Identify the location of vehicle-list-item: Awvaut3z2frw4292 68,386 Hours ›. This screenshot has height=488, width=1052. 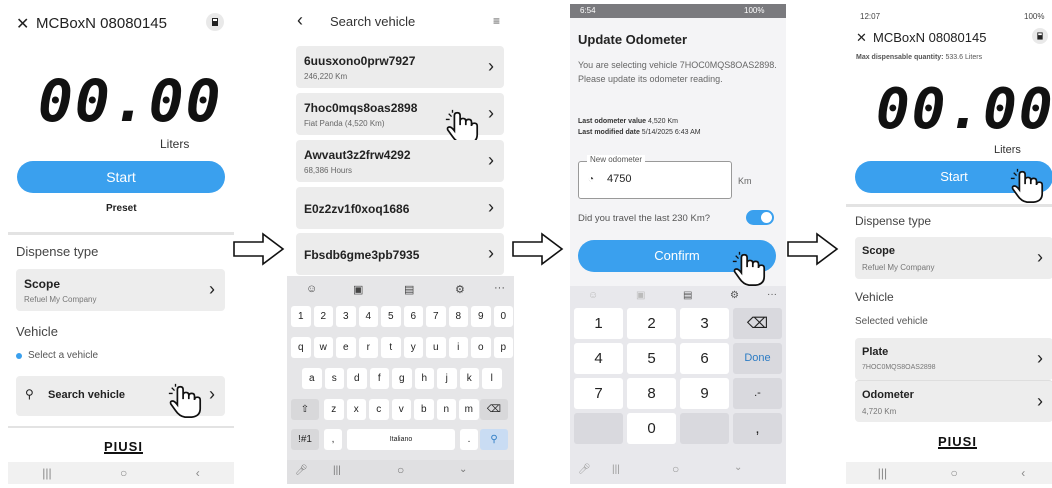
(400, 161).